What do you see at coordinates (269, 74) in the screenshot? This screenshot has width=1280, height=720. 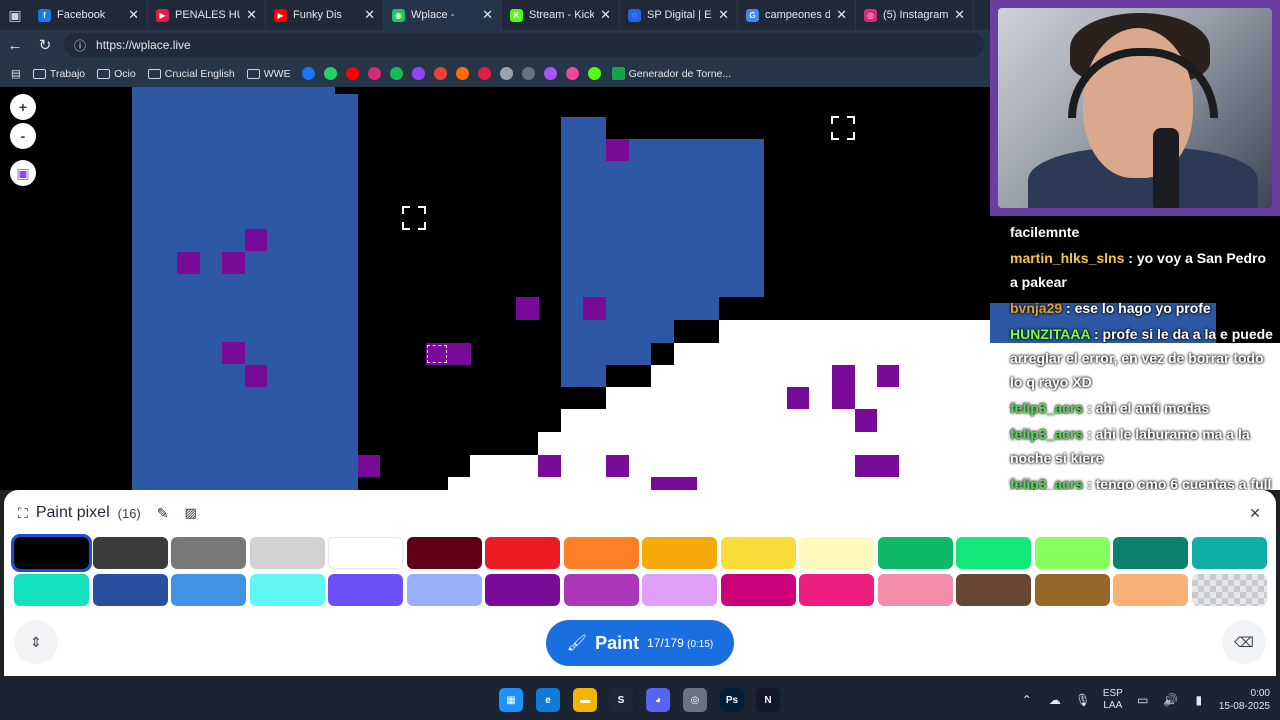 I see `bookmark-folder-wwe: WWE` at bounding box center [269, 74].